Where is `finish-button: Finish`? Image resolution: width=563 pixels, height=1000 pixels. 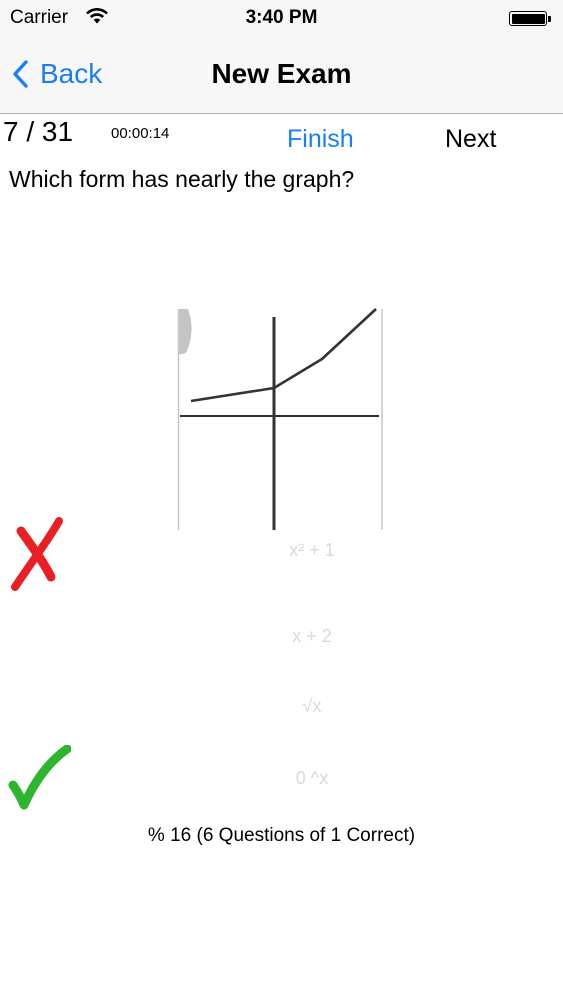
finish-button: Finish is located at coordinates (320, 139).